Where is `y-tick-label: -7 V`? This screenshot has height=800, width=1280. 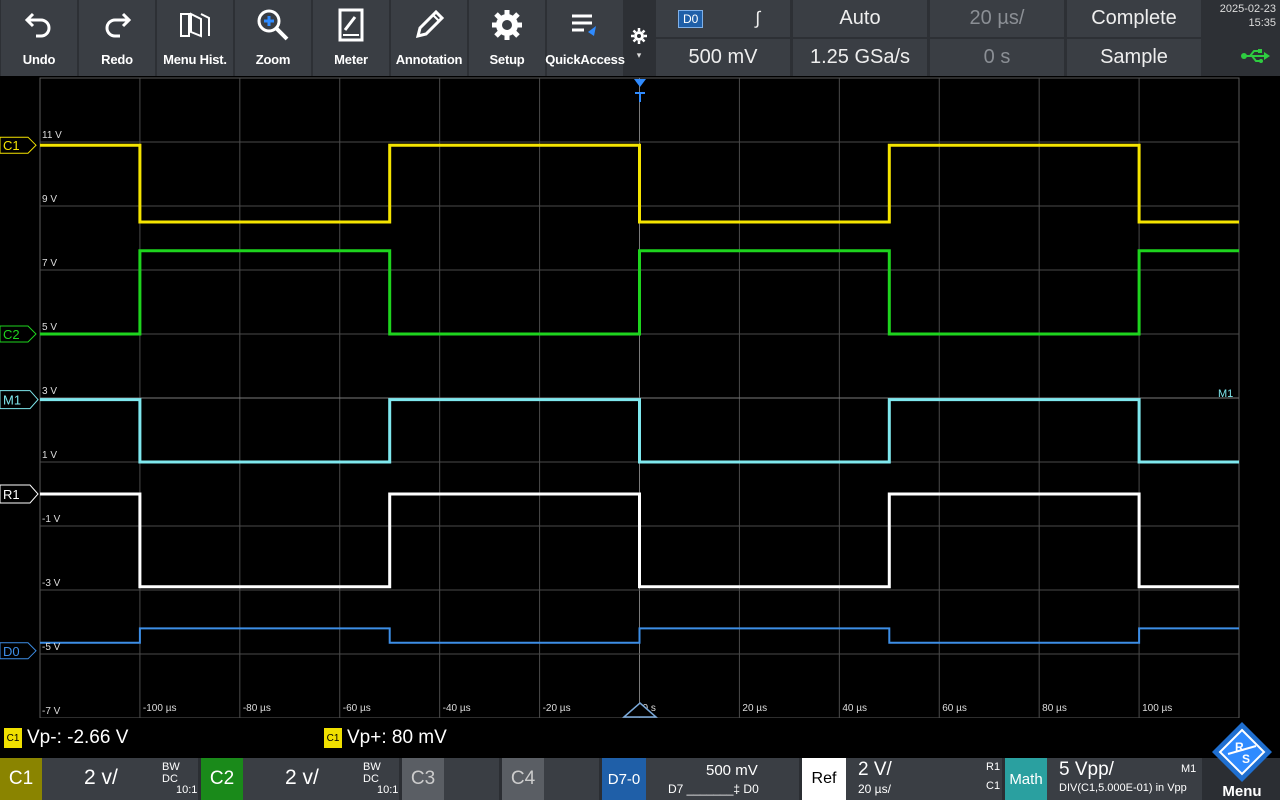
y-tick-label: -7 V is located at coordinates (51, 711).